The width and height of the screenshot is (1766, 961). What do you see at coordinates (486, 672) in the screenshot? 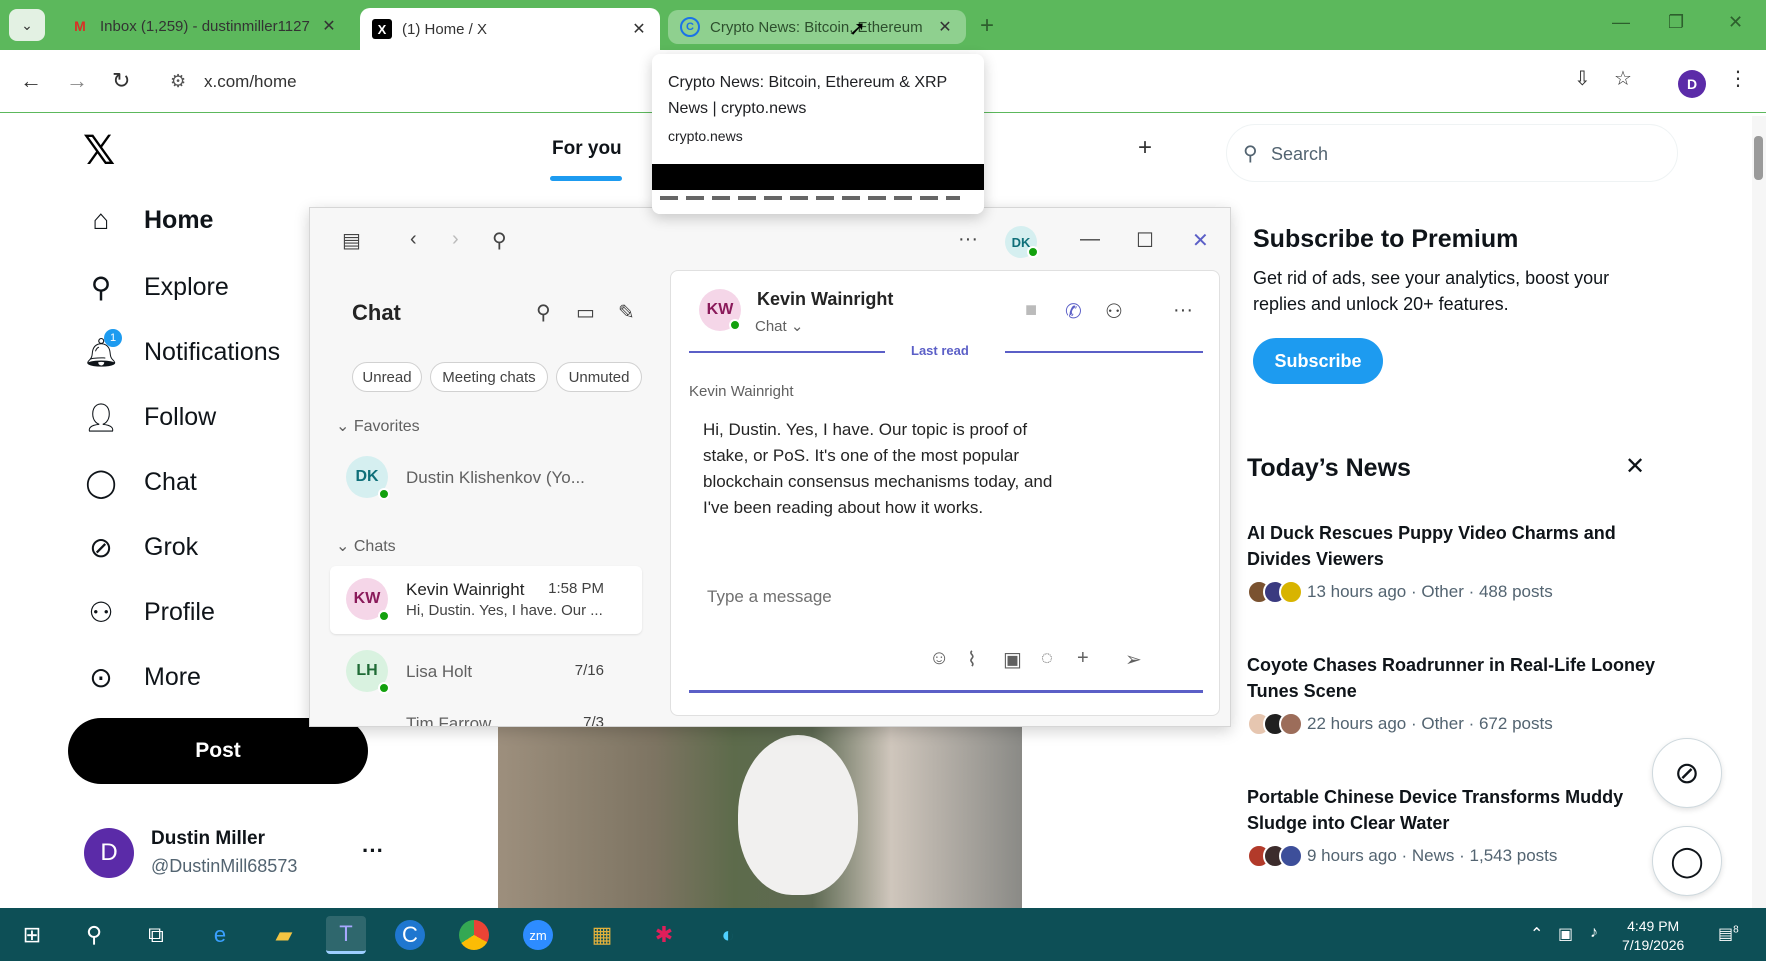
I see `chat-row: LH Lisa Holt 7/16` at bounding box center [486, 672].